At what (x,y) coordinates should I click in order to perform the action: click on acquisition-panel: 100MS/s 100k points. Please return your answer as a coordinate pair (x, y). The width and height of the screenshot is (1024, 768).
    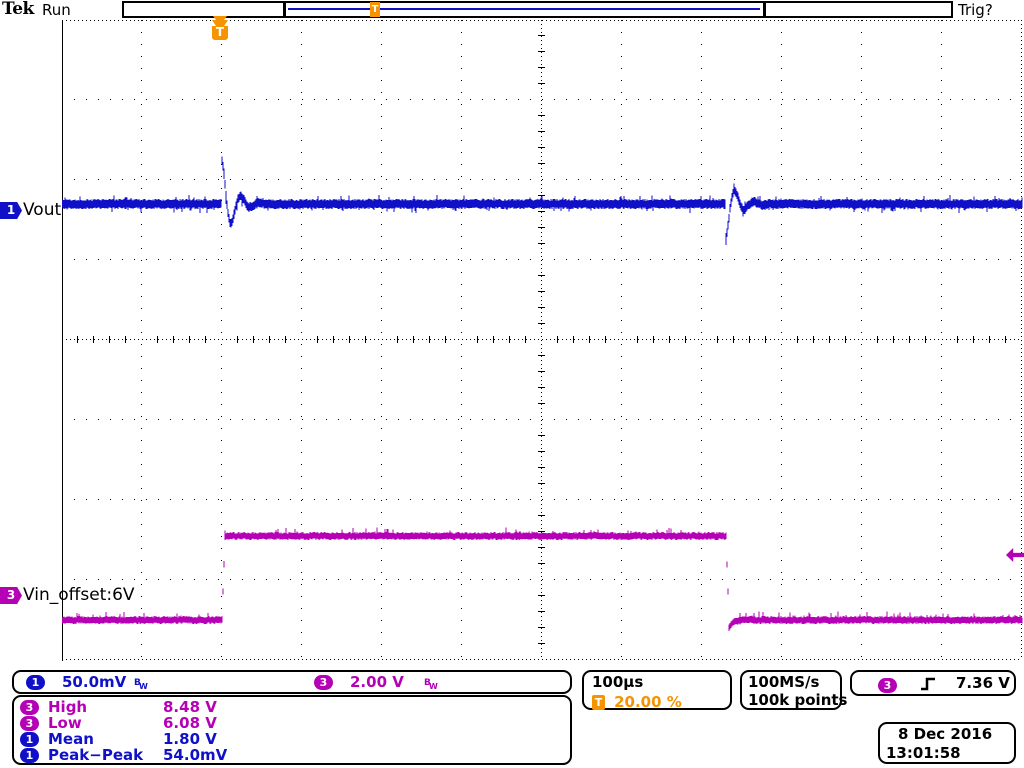
    Looking at the image, I should click on (793, 690).